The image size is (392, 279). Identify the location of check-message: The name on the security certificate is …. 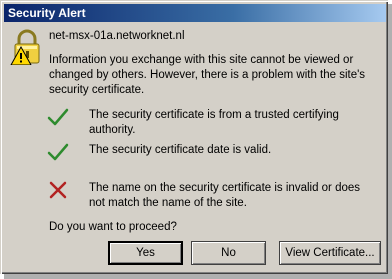
(225, 195).